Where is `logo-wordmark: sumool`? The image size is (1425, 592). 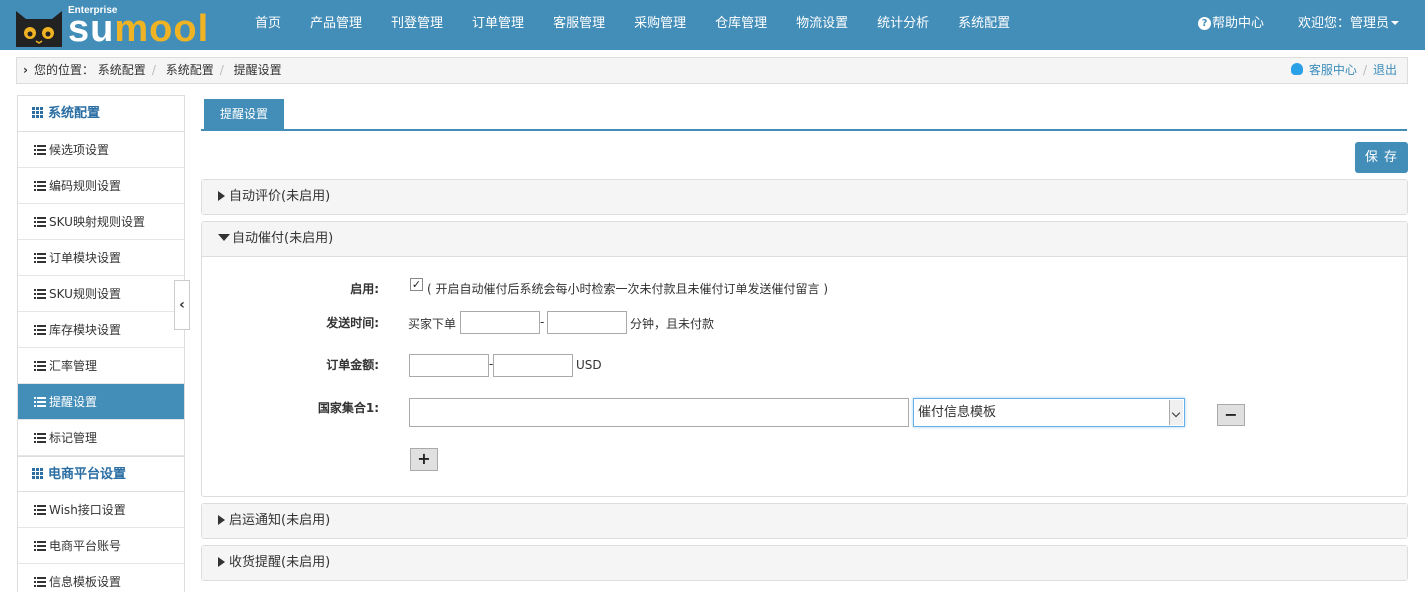 logo-wordmark: sumool is located at coordinates (139, 29).